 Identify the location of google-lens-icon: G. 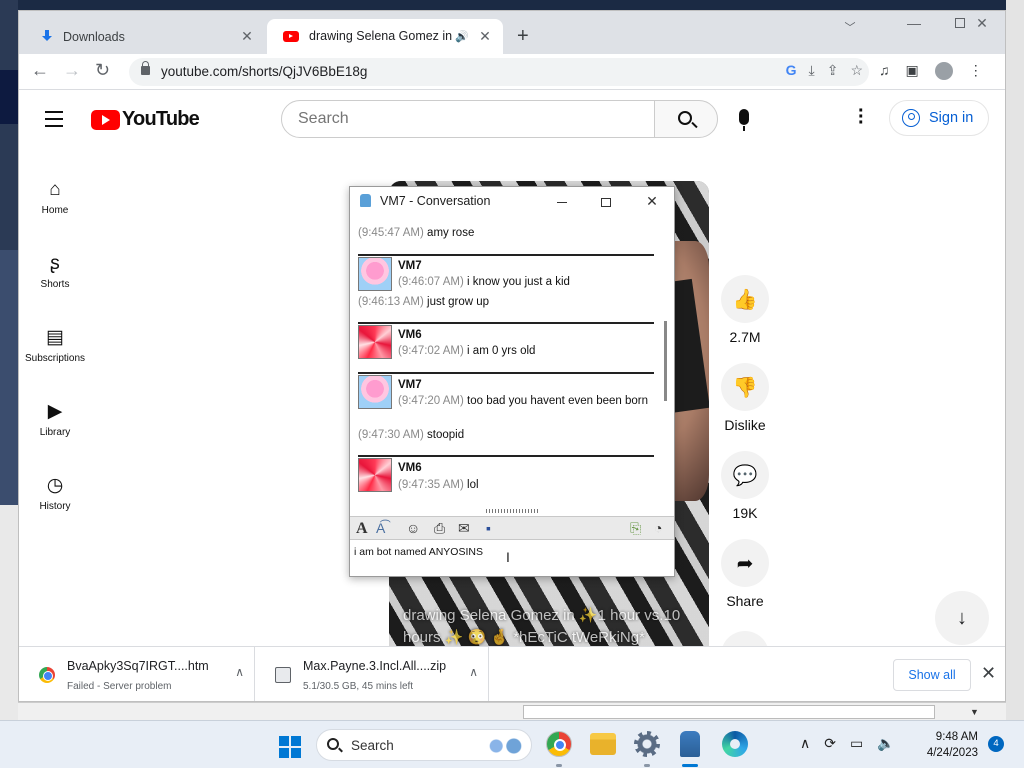
(791, 70).